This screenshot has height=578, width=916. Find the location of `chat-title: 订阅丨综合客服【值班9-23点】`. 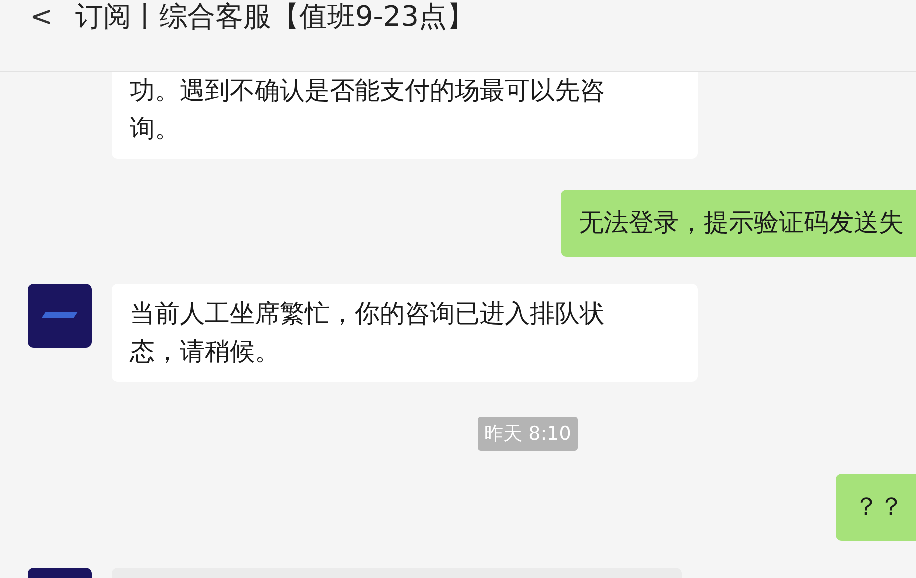

chat-title: 订阅丨综合客服【值班9-23点】 is located at coordinates (275, 17).